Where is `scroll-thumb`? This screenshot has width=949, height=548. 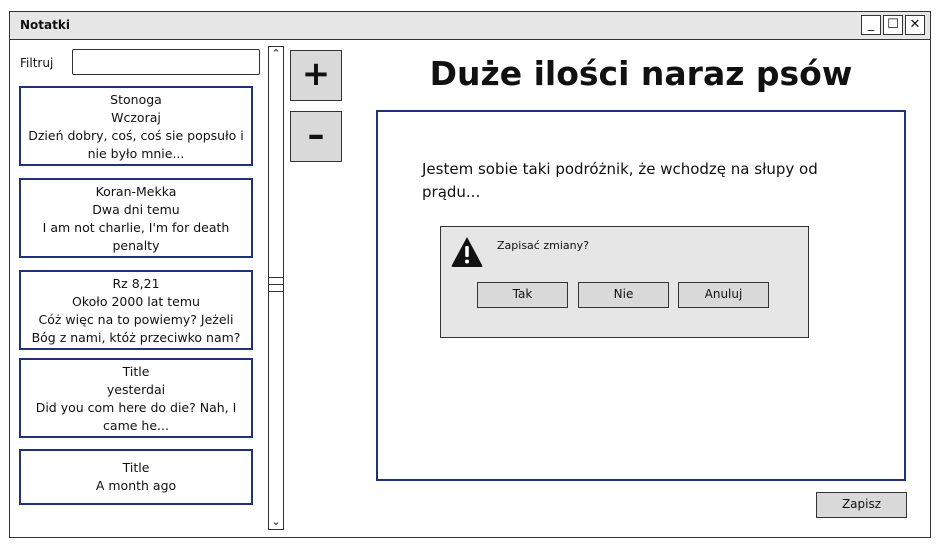
scroll-thumb is located at coordinates (276, 288).